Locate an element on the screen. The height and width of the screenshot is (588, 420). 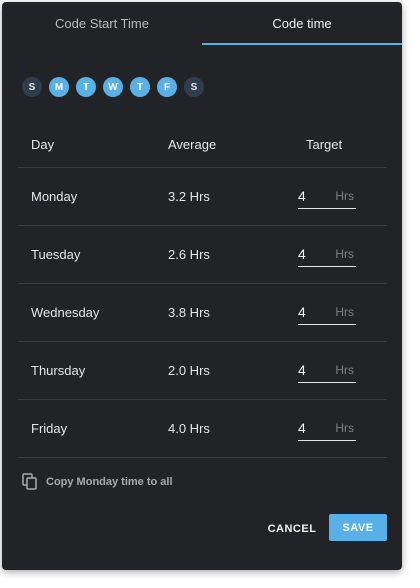
day-toggle-thursday: T is located at coordinates (140, 87).